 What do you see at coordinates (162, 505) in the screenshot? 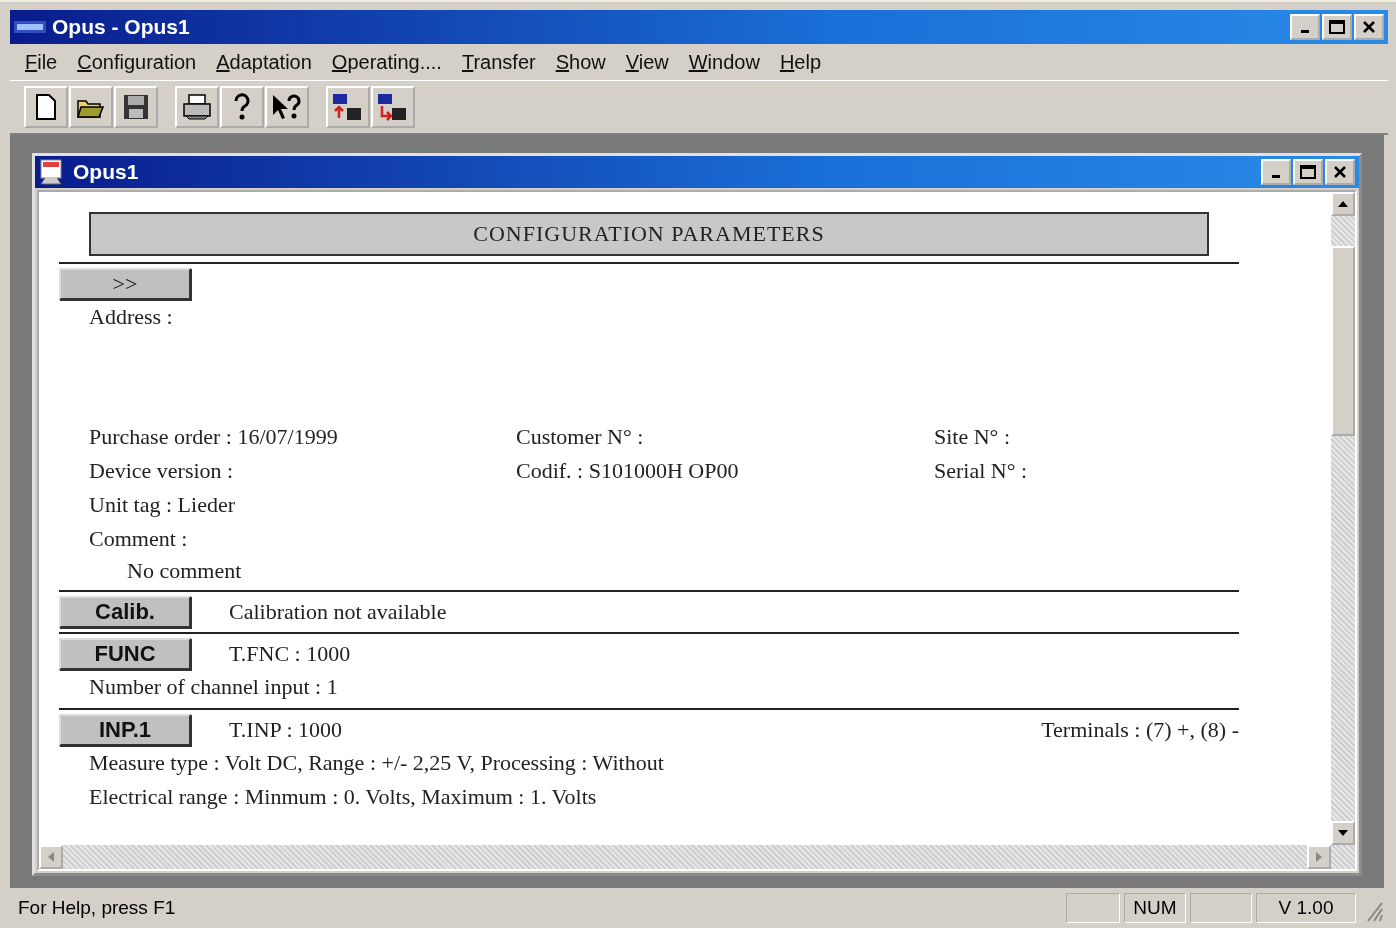
I see `field-text: Unit tag : Lieder` at bounding box center [162, 505].